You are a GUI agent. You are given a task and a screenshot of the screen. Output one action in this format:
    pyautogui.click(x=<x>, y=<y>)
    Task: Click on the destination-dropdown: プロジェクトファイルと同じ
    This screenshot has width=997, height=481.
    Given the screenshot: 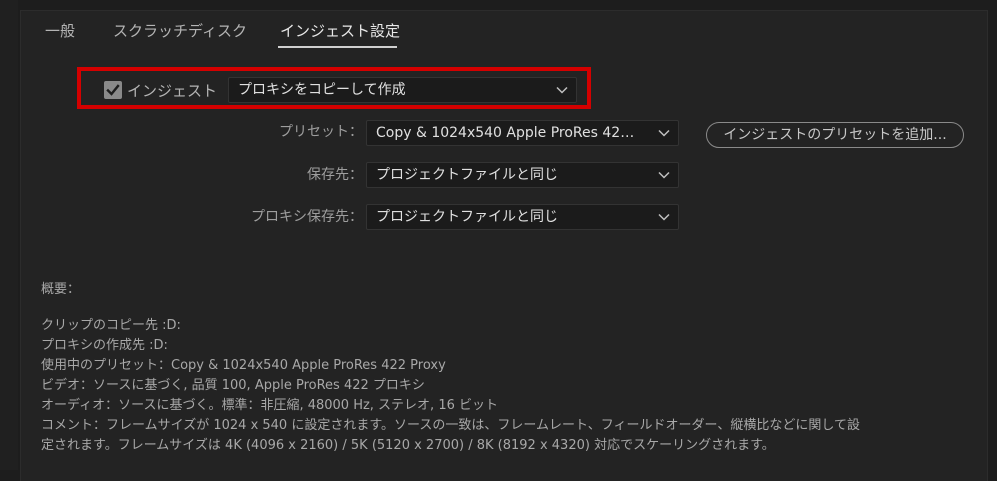 What is the action you would take?
    pyautogui.click(x=522, y=175)
    